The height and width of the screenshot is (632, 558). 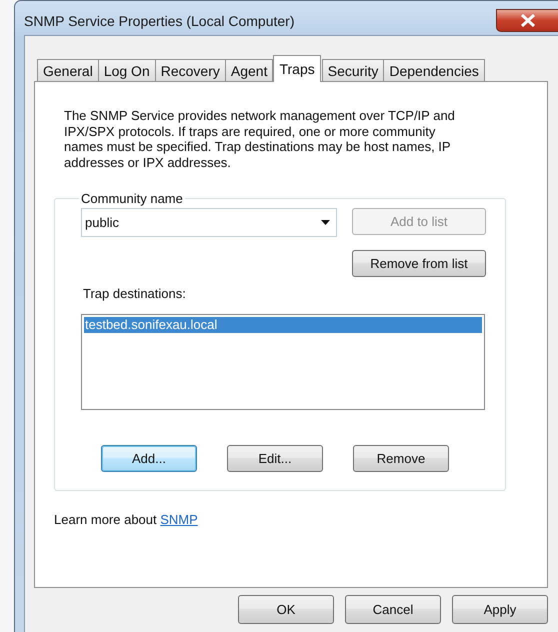 What do you see at coordinates (500, 609) in the screenshot?
I see `dialog-button: Apply` at bounding box center [500, 609].